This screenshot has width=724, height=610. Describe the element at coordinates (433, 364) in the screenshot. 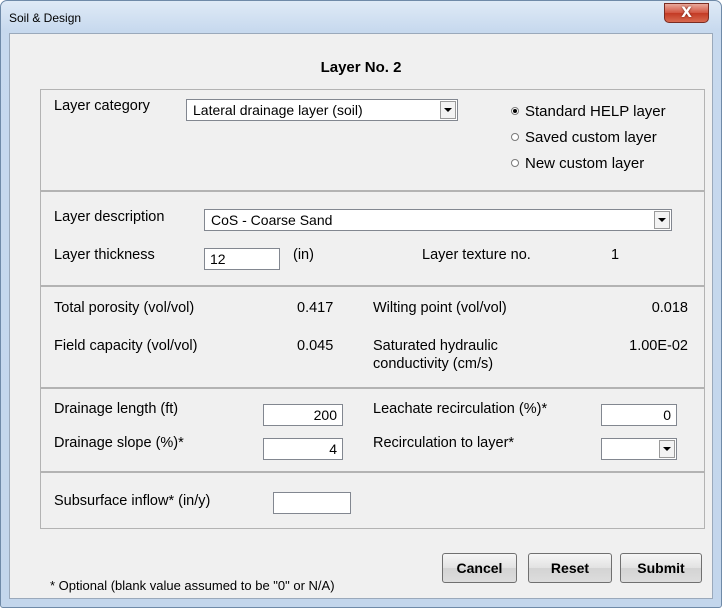

I see `saturated-hydraulic-label-line2: conductivity (cm/s)` at that location.